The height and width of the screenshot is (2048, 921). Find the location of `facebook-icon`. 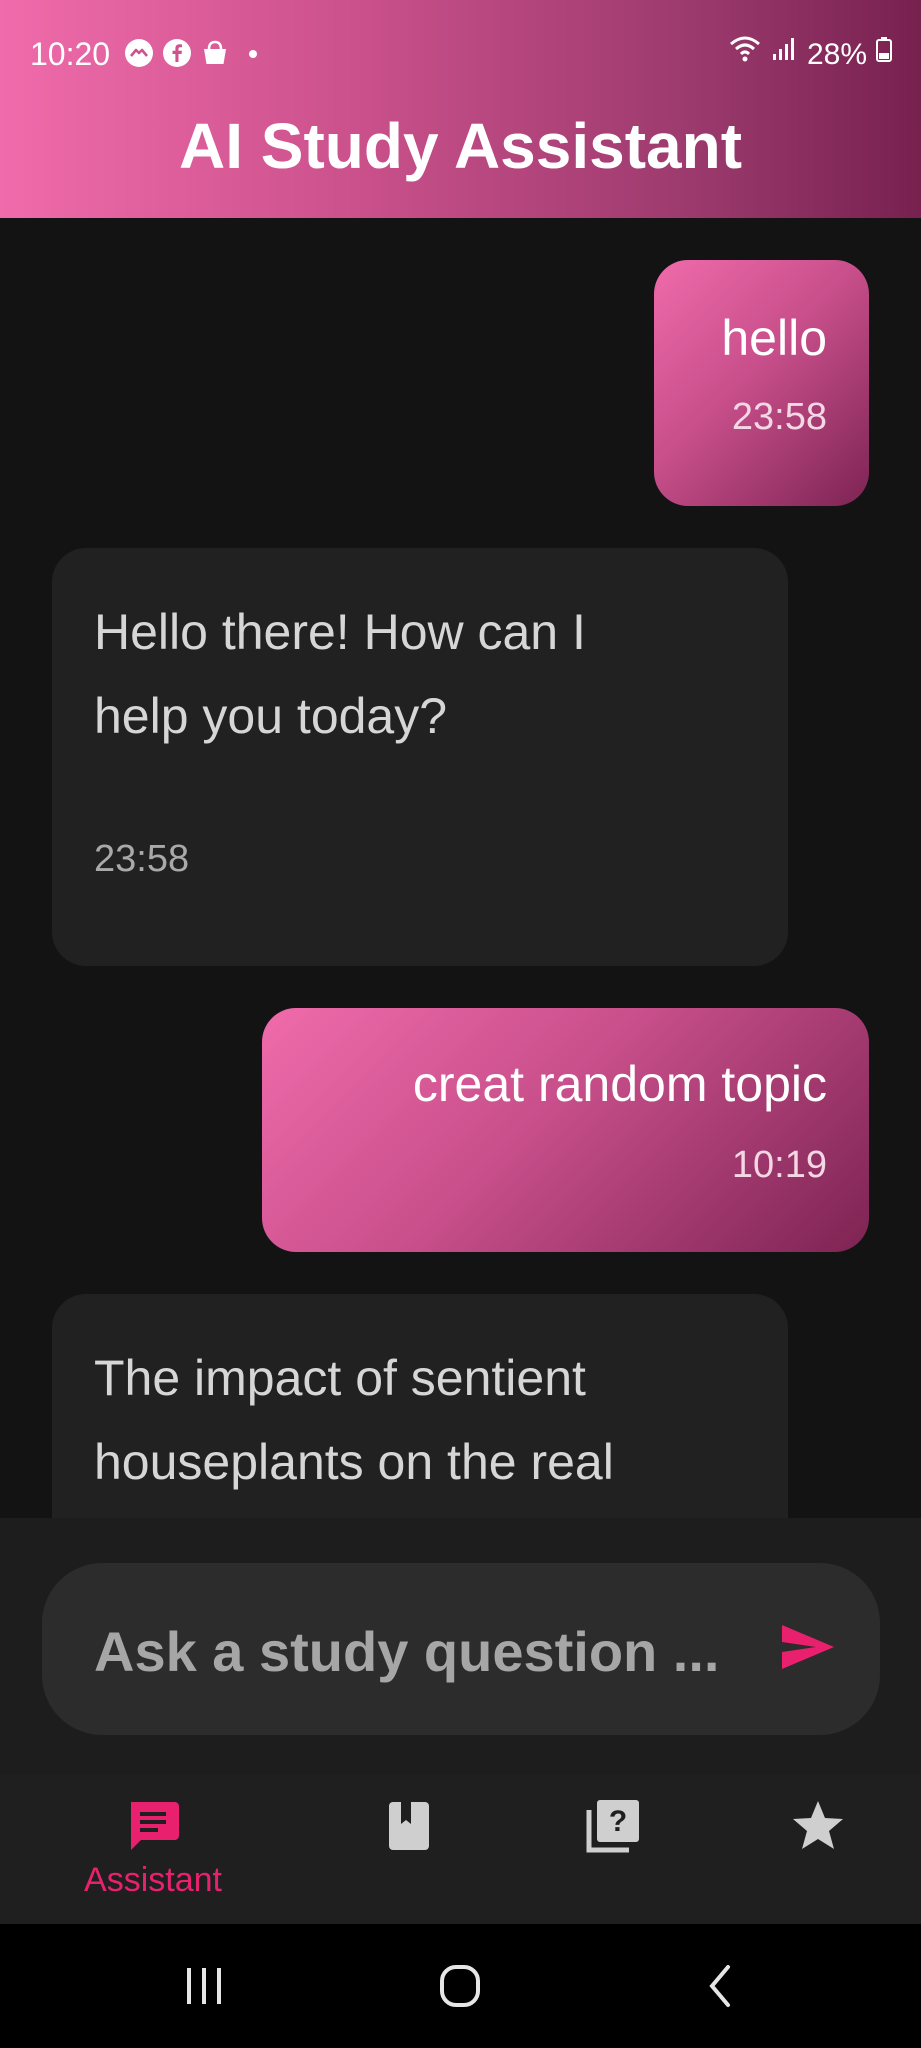

facebook-icon is located at coordinates (177, 55).